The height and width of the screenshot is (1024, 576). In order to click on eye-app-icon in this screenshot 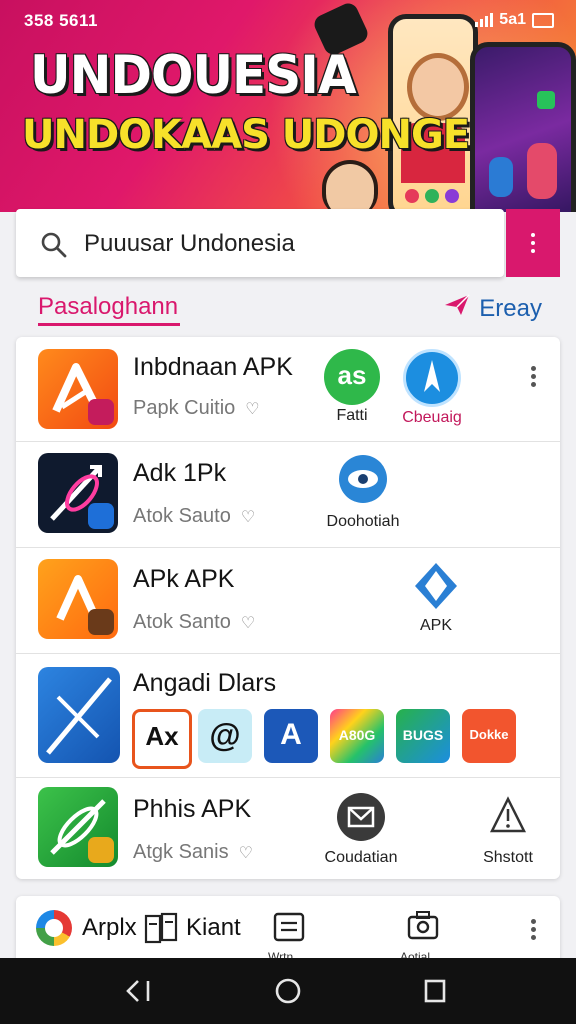, I will do `click(363, 479)`.